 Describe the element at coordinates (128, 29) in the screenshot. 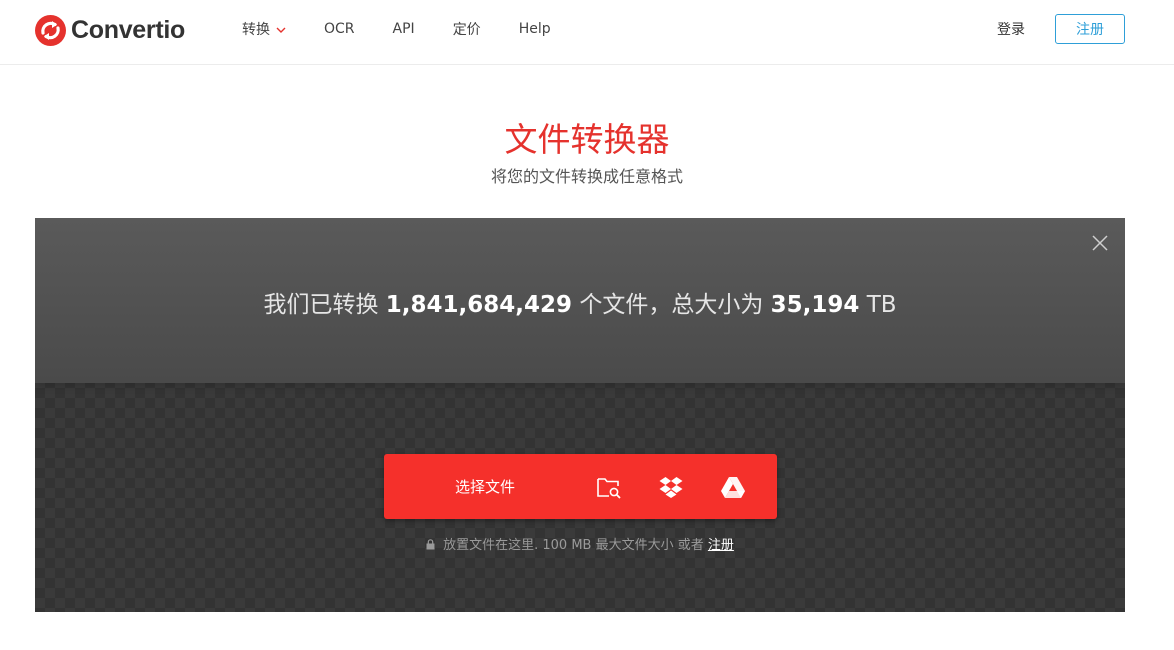

I see `brand-name: Convertio` at that location.